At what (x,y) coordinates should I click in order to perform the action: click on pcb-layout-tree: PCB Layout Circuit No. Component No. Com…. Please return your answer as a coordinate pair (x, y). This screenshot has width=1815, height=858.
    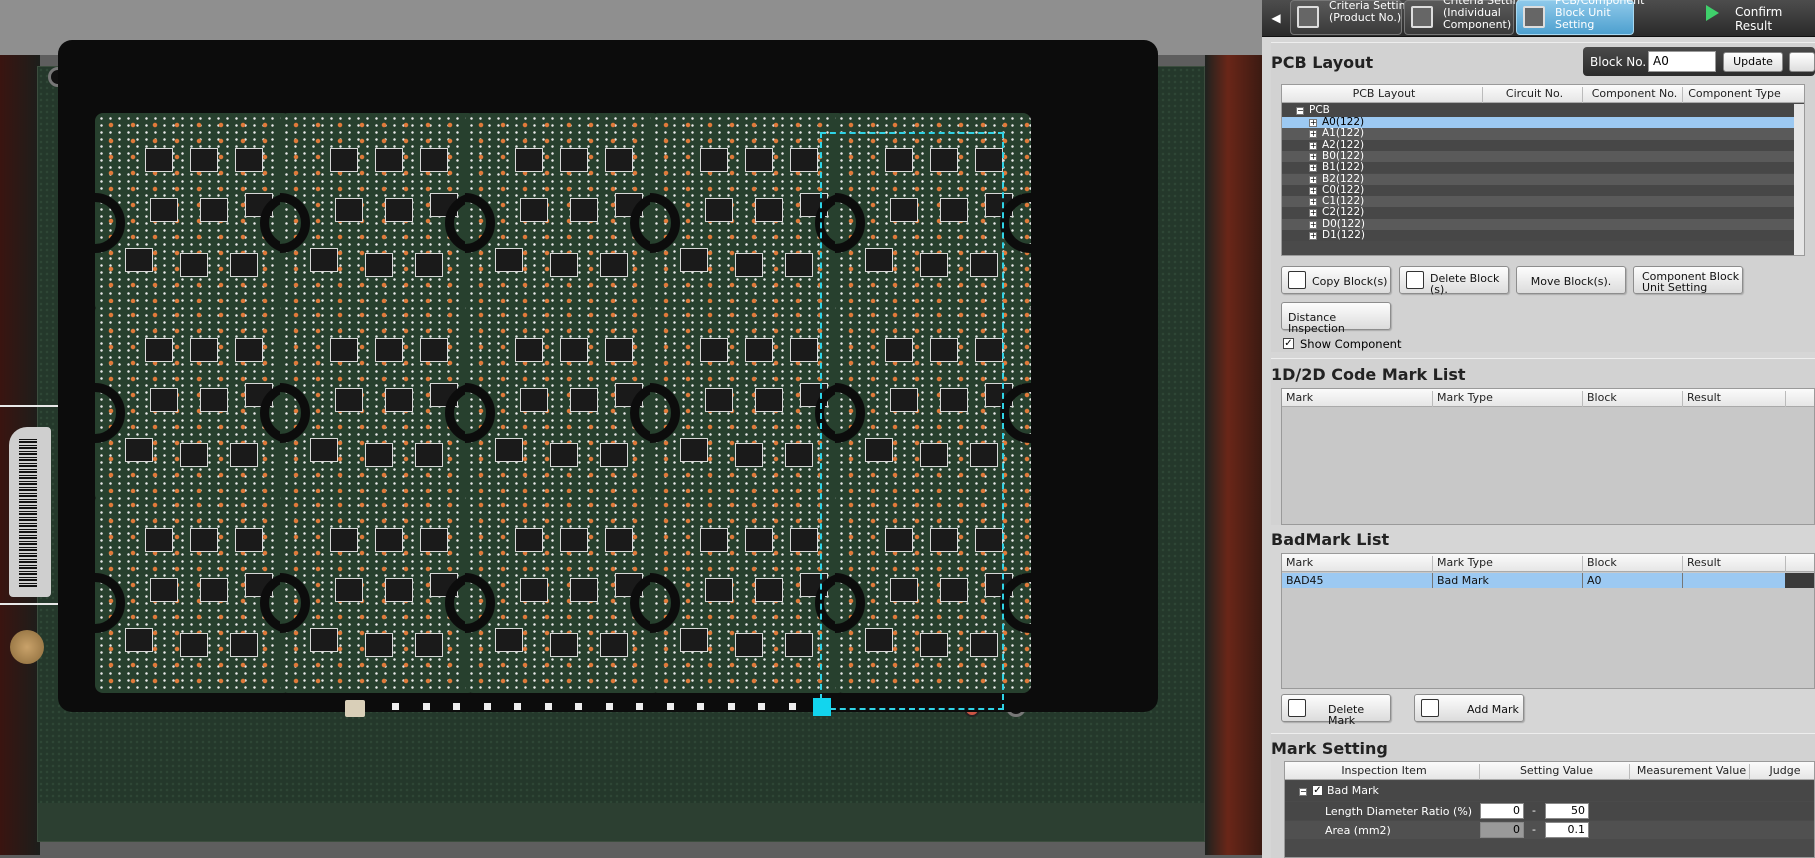
    Looking at the image, I should click on (1543, 170).